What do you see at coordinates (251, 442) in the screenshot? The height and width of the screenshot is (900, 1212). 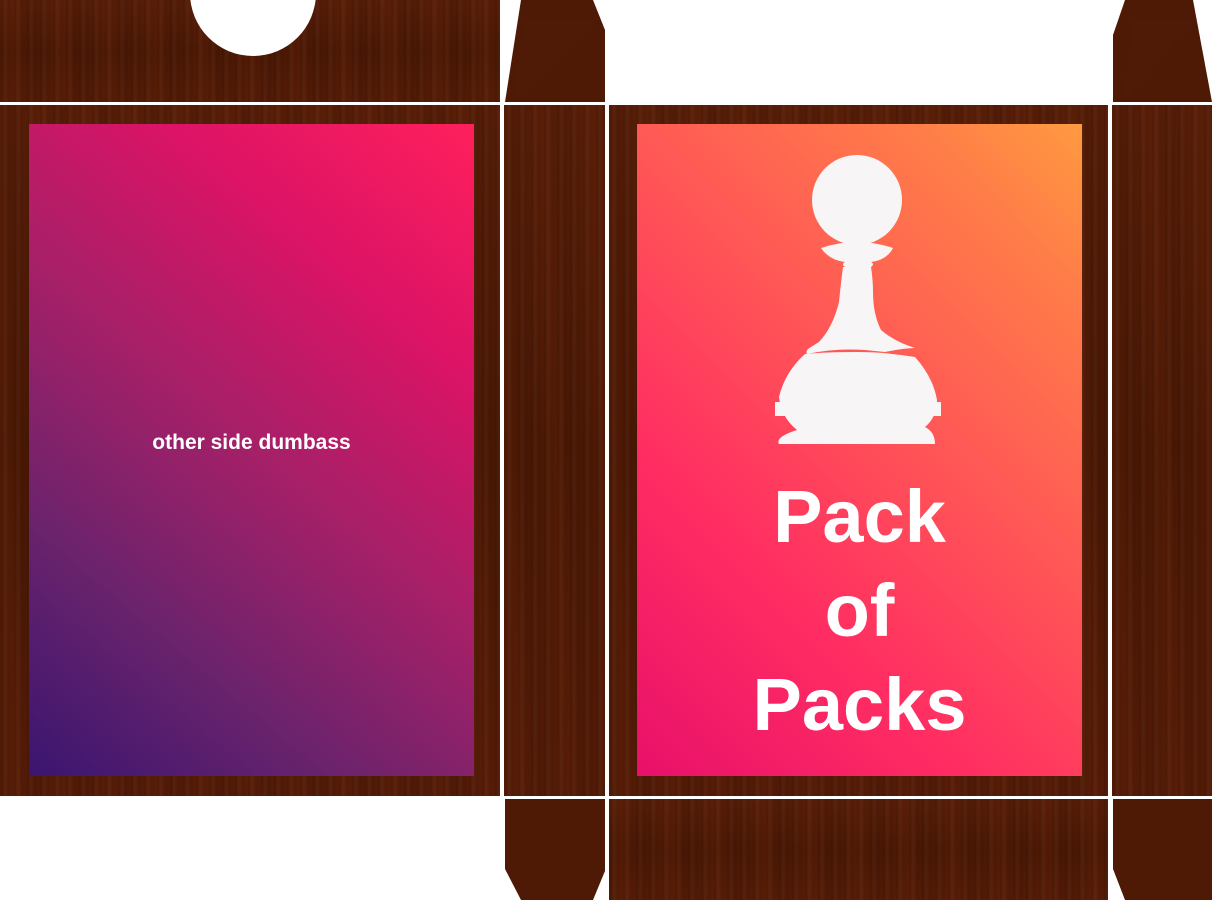 I see `back-message: other side dumbass` at bounding box center [251, 442].